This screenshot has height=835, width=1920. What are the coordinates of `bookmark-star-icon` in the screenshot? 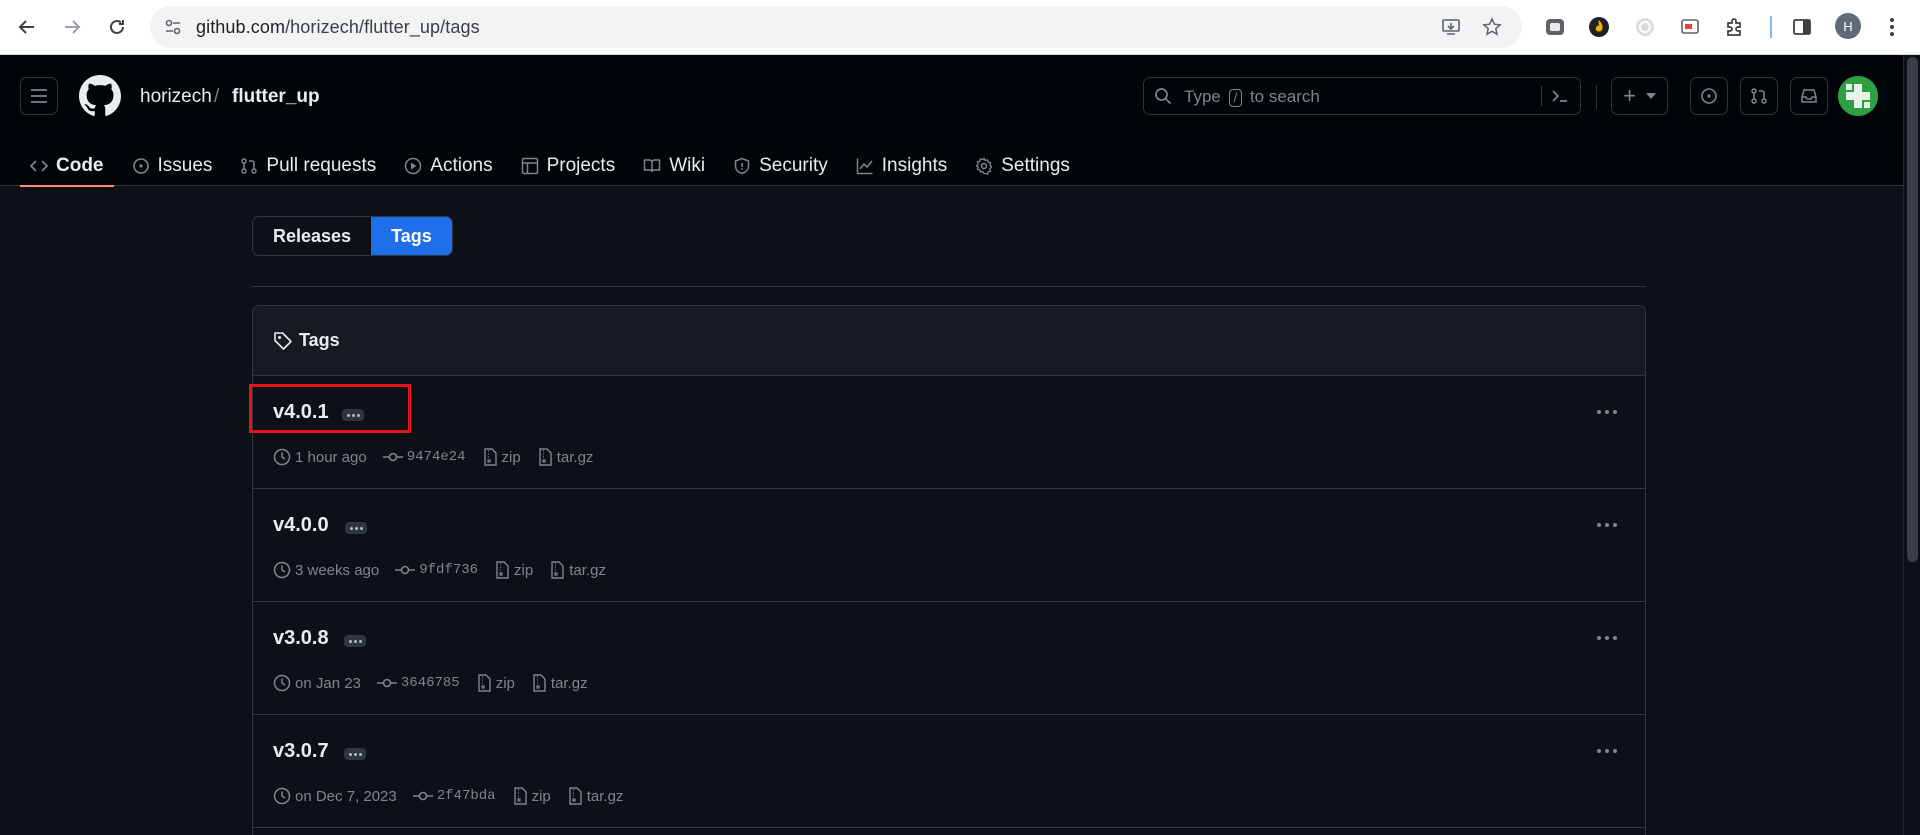 It's located at (1492, 27).